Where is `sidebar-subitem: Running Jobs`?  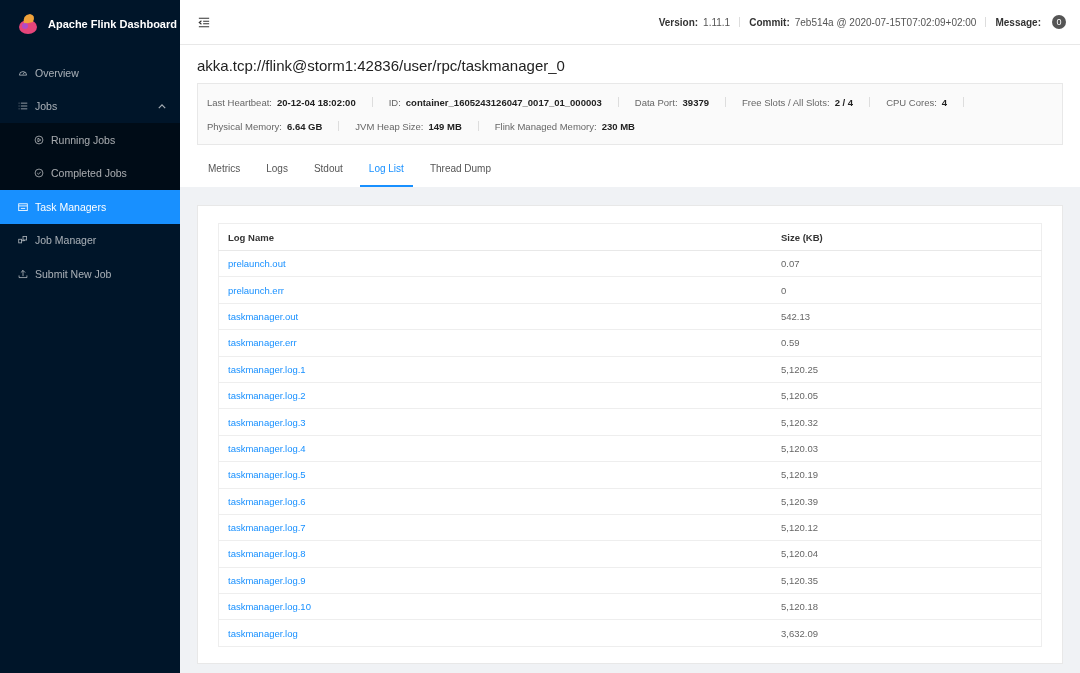
sidebar-subitem: Running Jobs is located at coordinates (90, 140).